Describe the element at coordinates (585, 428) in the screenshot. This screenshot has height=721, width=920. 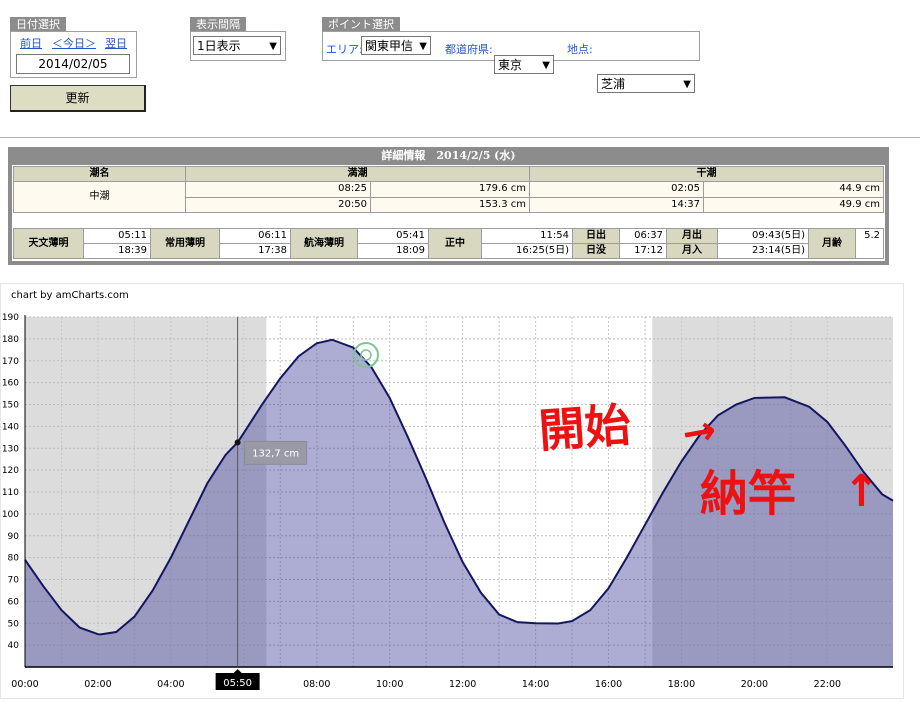
I see `annotation-start: 開始` at that location.